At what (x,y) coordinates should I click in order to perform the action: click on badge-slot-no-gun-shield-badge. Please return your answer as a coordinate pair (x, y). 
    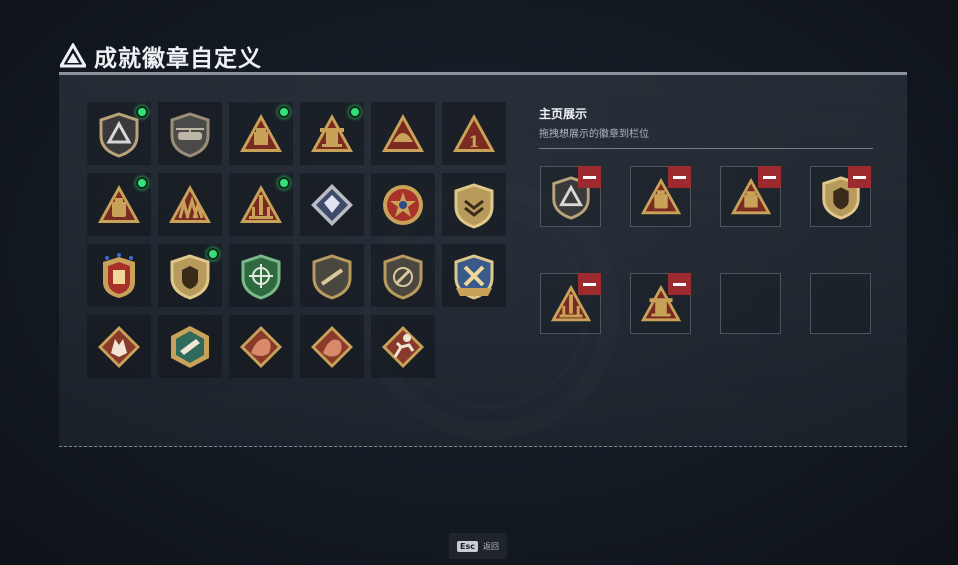
    Looking at the image, I should click on (403, 275).